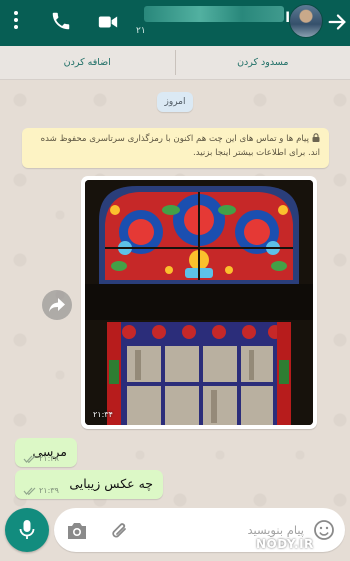 The width and height of the screenshot is (350, 561). I want to click on message-meta: ۲۱:۳۹, so click(41, 490).